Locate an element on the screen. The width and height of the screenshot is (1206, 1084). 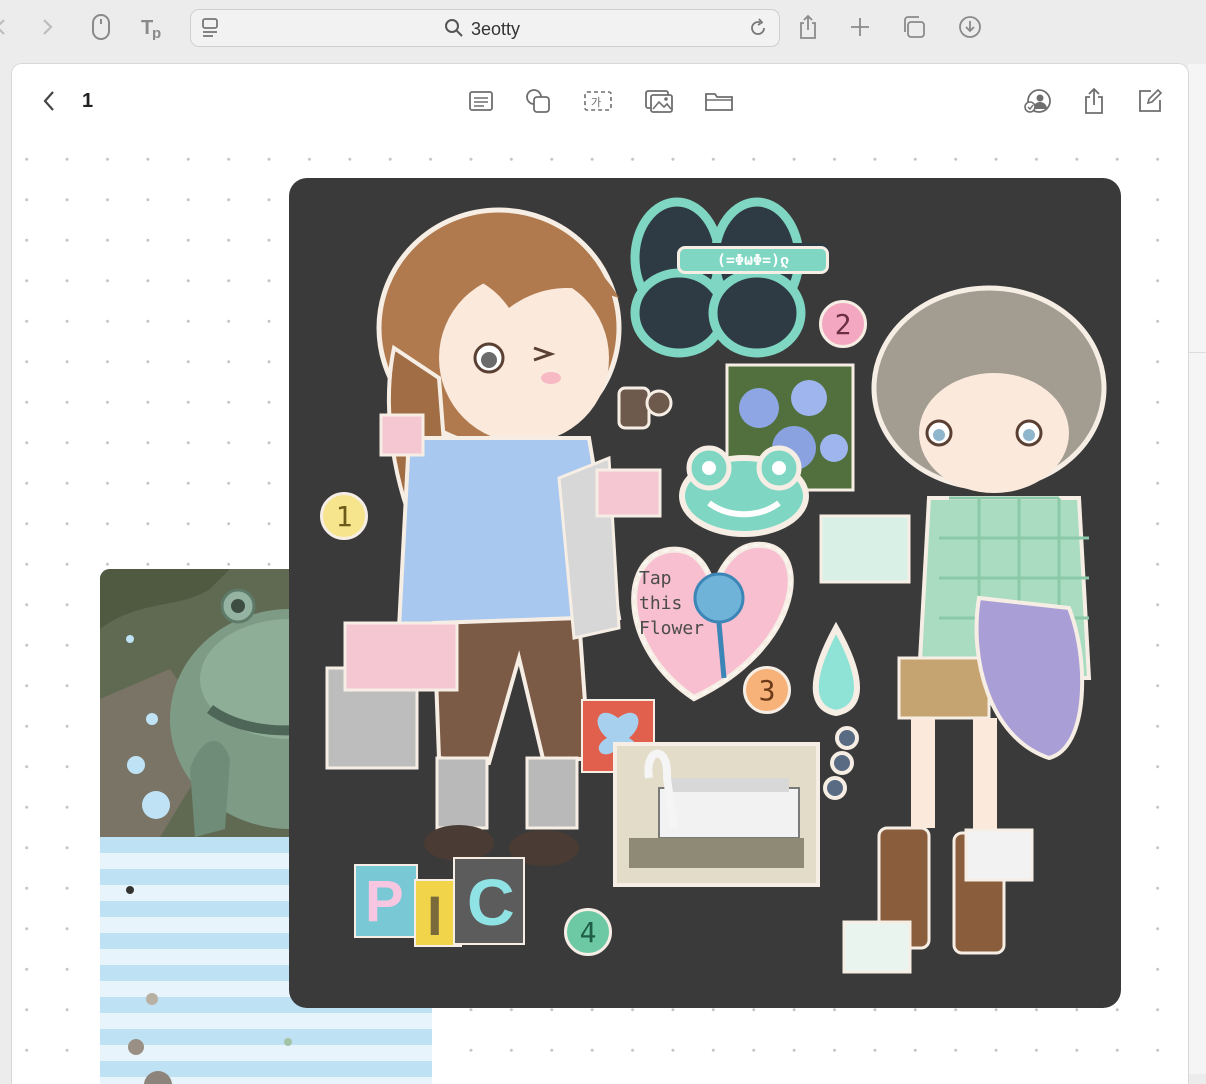
number-badge-3-text: 3 is located at coordinates (767, 690).